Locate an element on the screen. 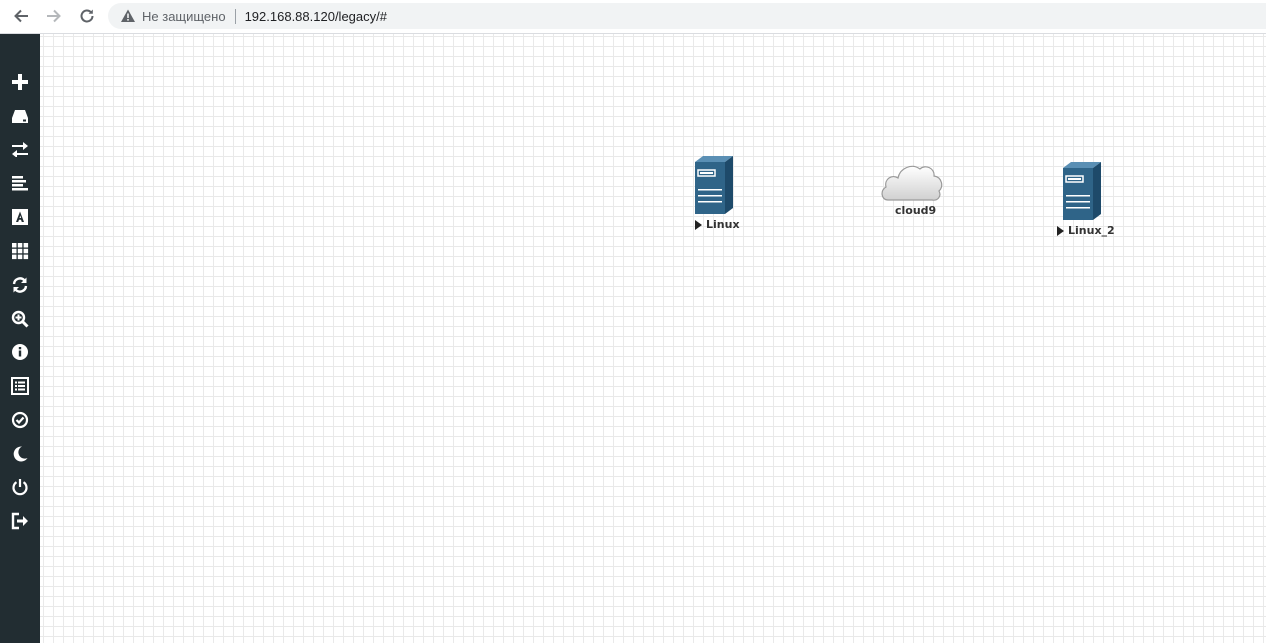  sidebar-item-refresh is located at coordinates (20, 285).